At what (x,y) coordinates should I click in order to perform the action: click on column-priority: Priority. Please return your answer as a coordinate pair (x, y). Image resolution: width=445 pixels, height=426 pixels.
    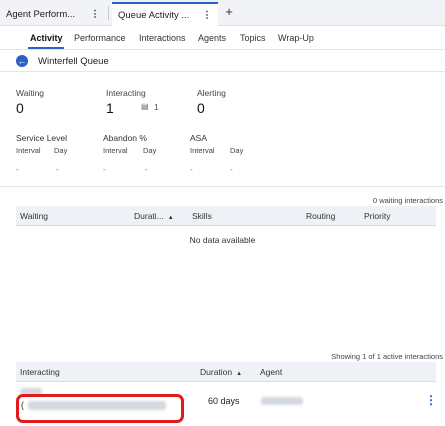
    Looking at the image, I should click on (377, 216).